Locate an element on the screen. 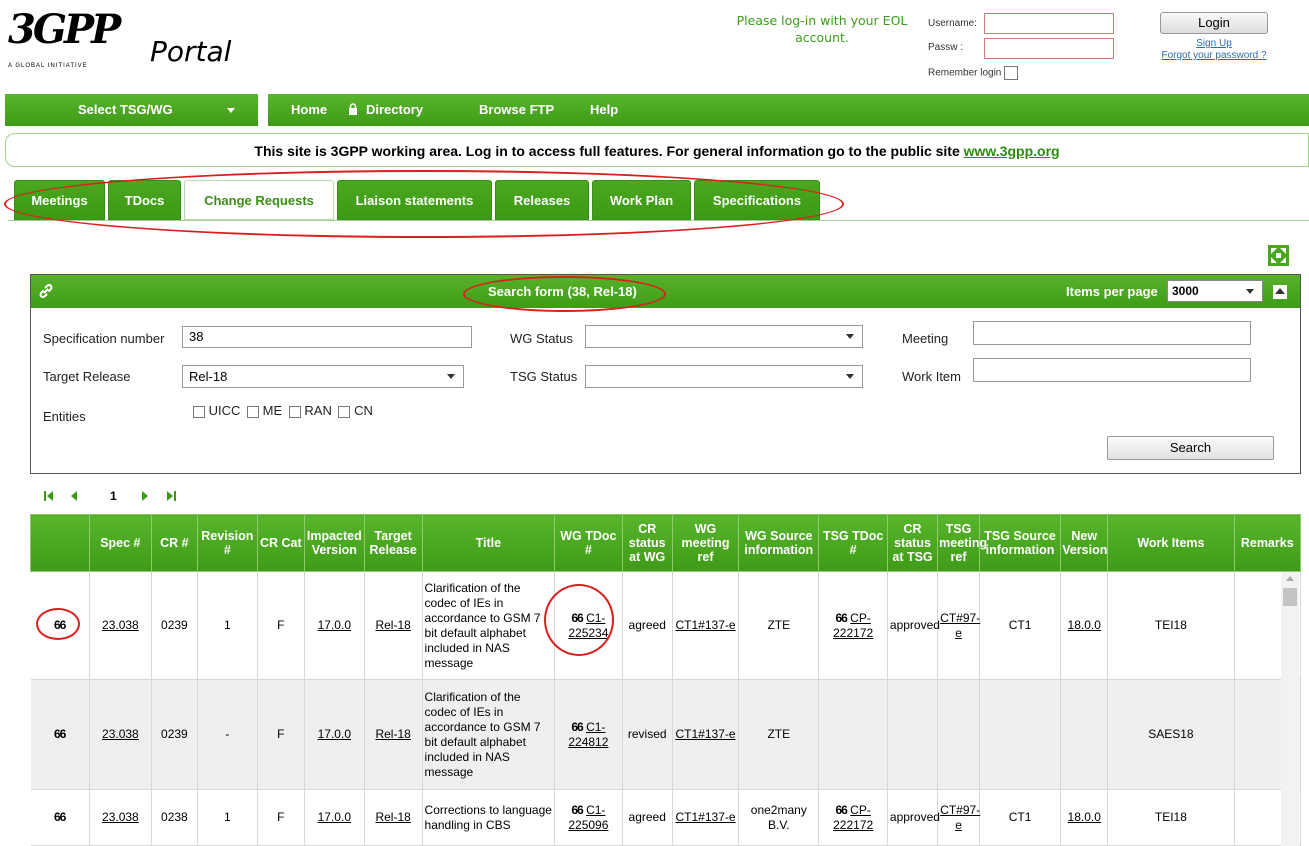 This screenshot has height=846, width=1309. link-icon is located at coordinates (46, 291).